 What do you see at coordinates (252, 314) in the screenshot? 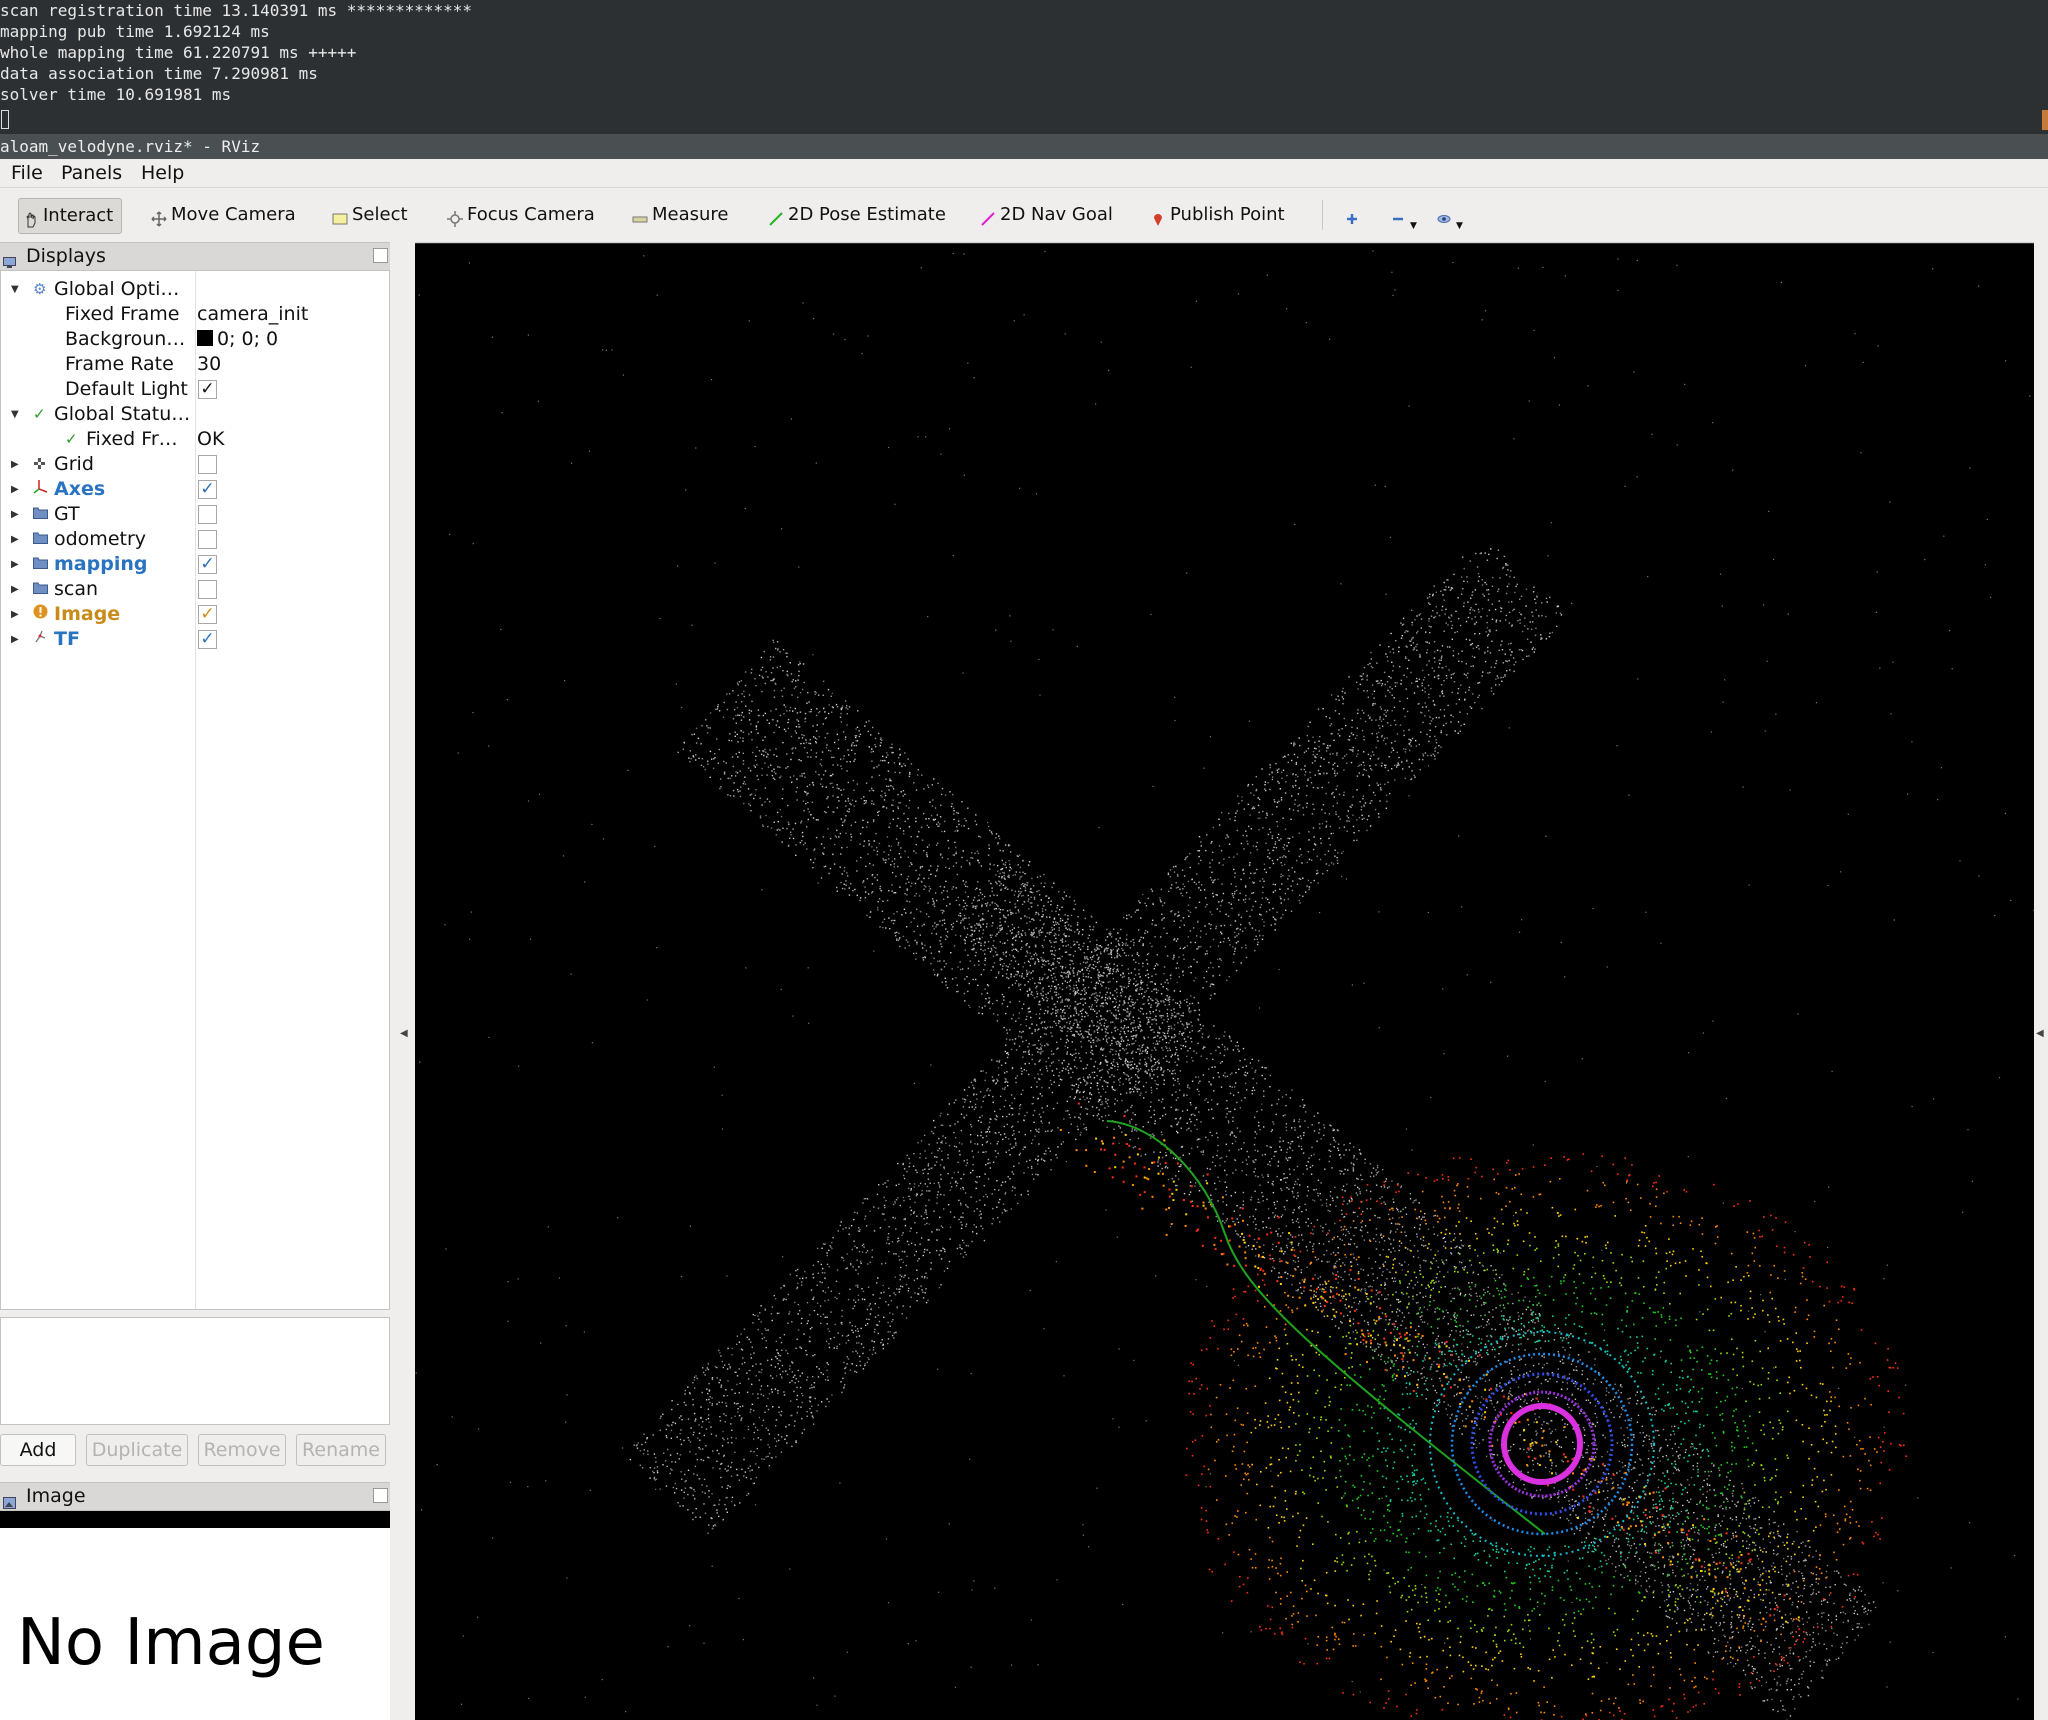
I see `fixed-frame-value: camera_init` at bounding box center [252, 314].